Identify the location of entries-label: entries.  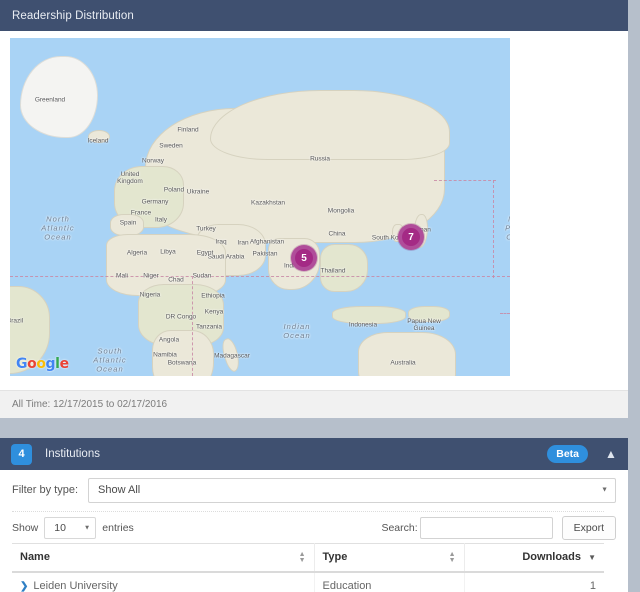
(118, 528).